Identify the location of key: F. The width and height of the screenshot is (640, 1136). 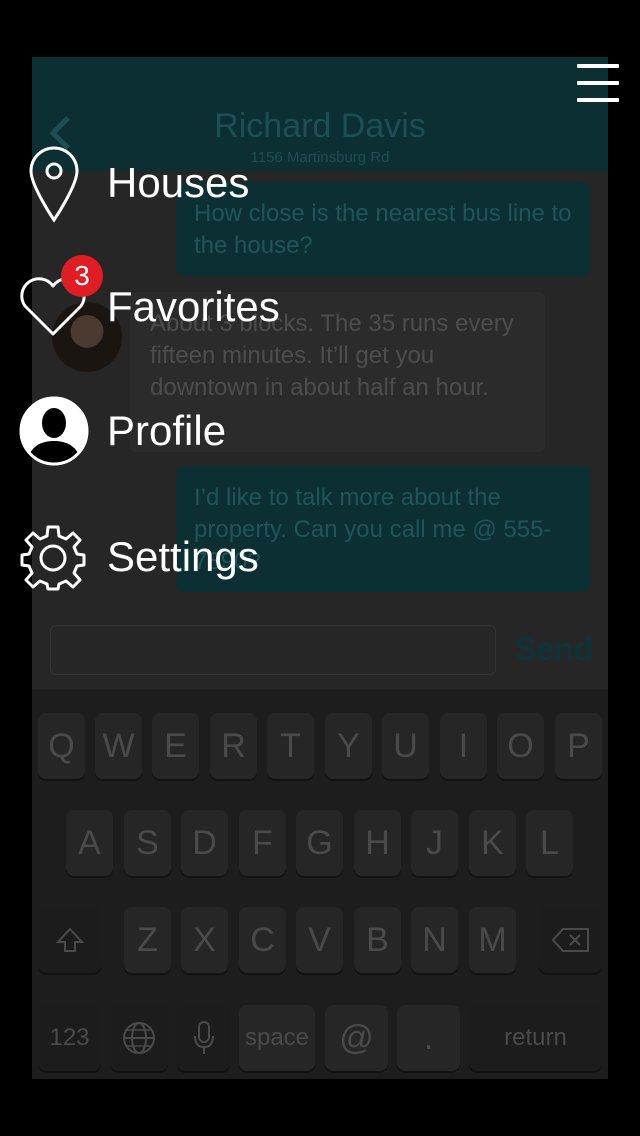
(262, 843).